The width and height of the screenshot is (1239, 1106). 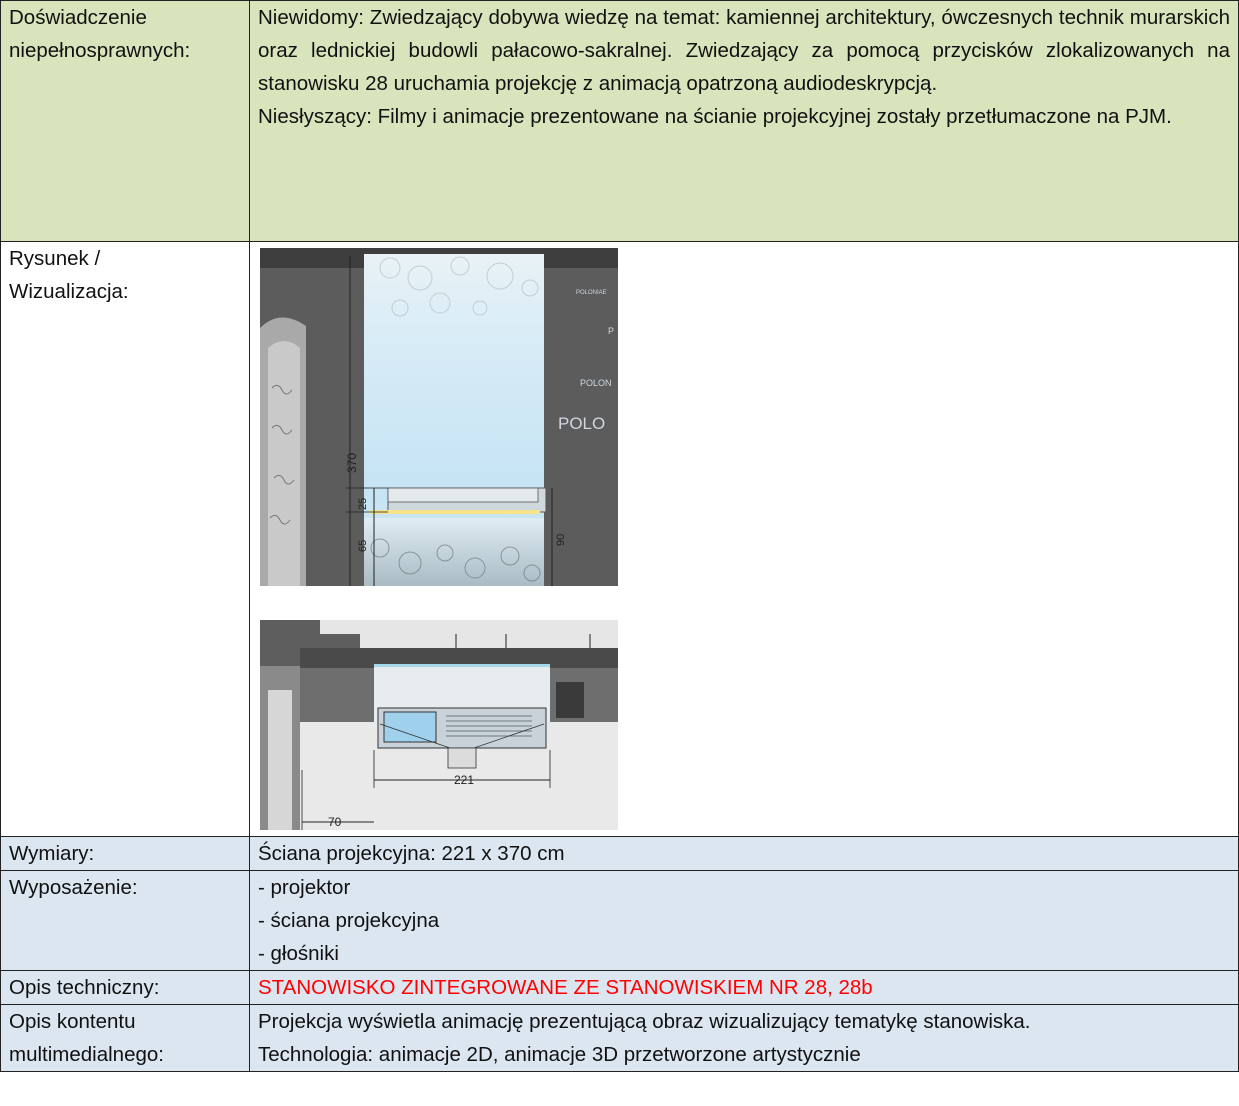 I want to click on label-equipment: Wyposażenie:, so click(x=125, y=920).